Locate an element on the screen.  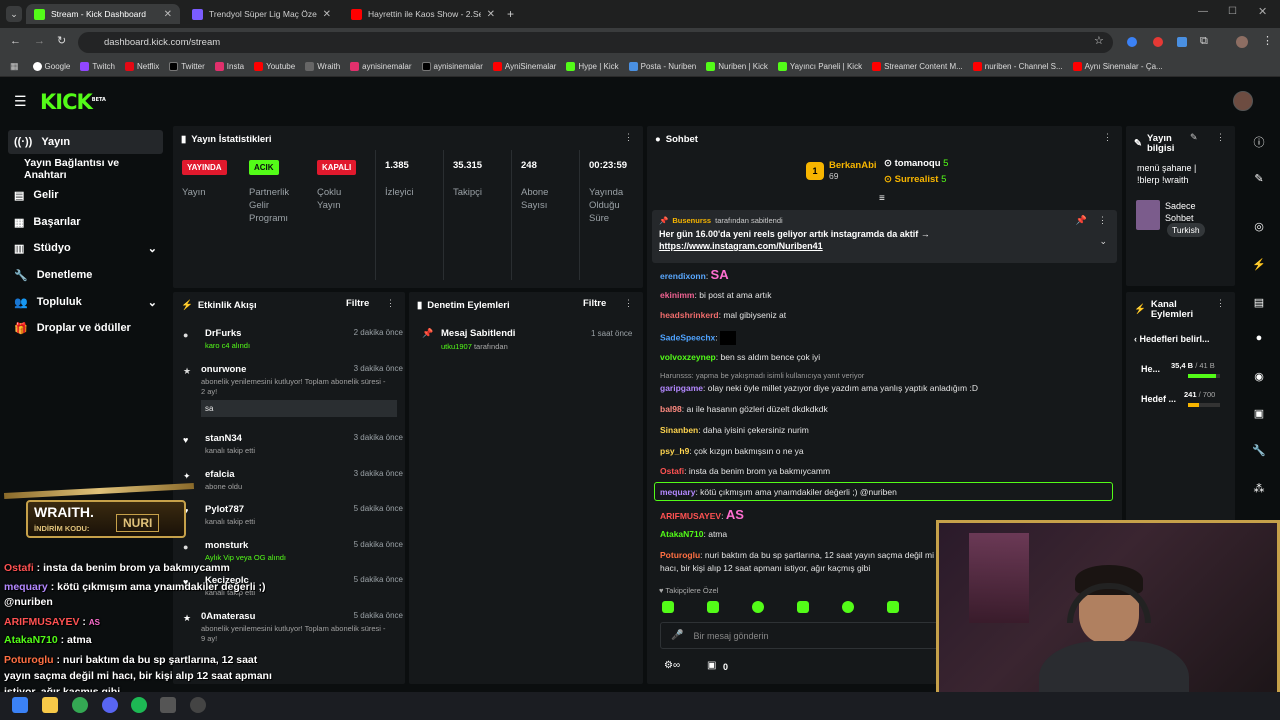
tab-list-icon: ⌄ is located at coordinates (14, 14).